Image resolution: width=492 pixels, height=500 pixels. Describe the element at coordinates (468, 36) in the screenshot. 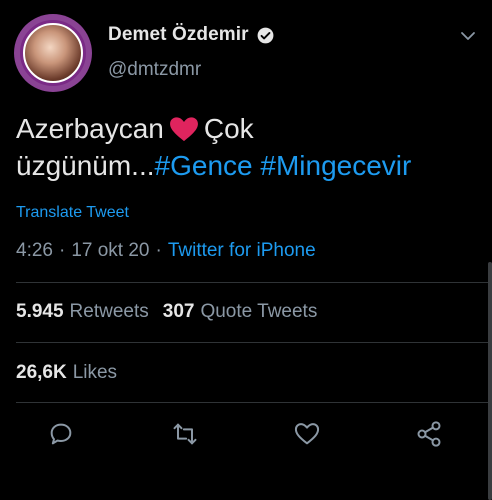

I see `chevron-down-icon` at that location.